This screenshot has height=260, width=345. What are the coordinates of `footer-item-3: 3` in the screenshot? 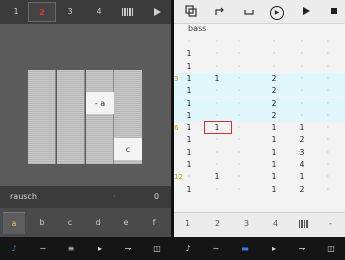 It's located at (246, 223).